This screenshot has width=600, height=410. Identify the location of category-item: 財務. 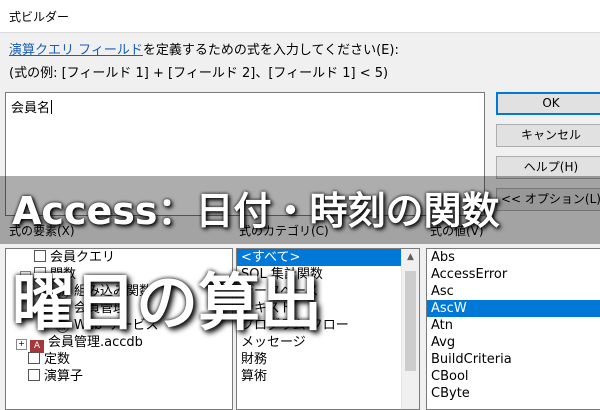
(328, 359).